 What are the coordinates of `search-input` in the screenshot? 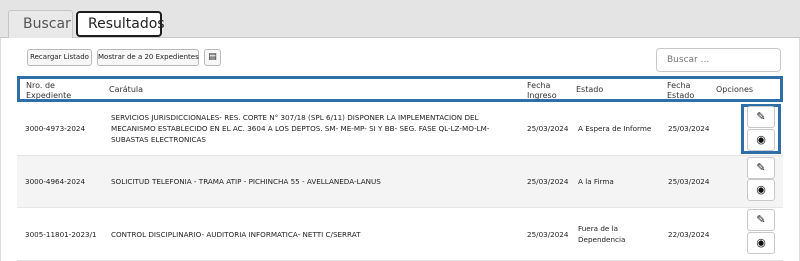 It's located at (718, 60).